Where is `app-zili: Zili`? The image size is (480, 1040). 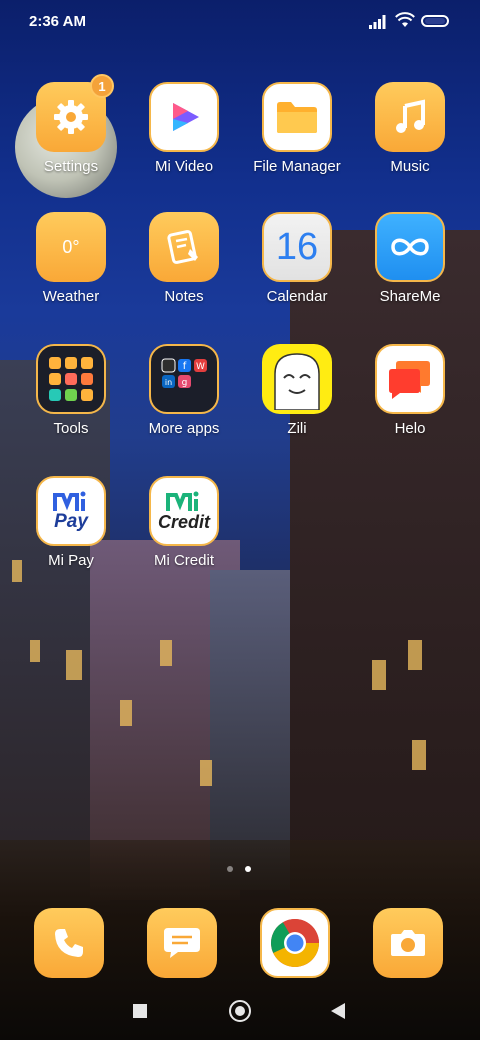
app-zili: Zili is located at coordinates (297, 390).